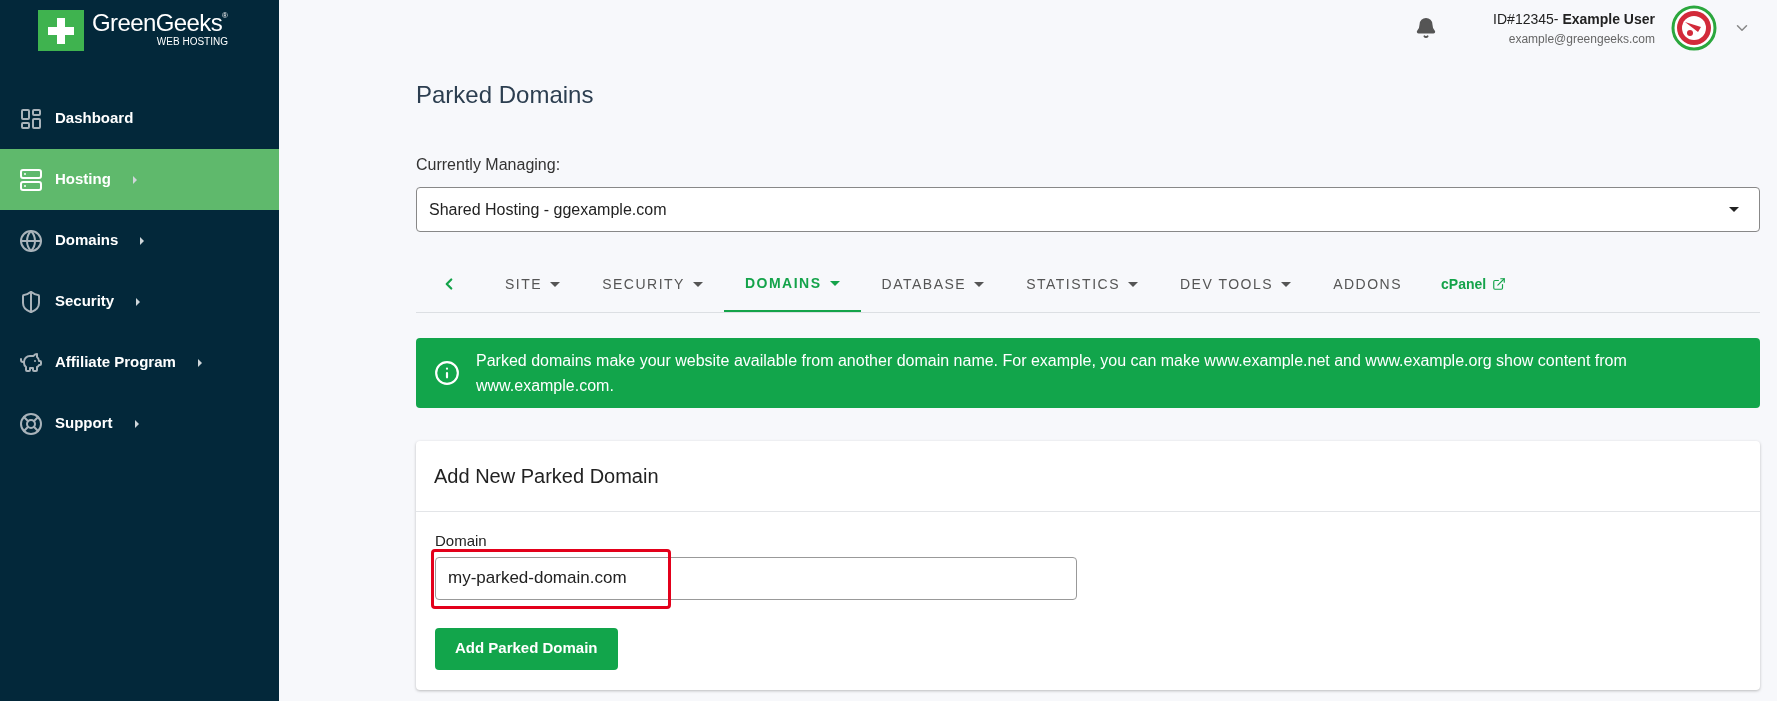  Describe the element at coordinates (1082, 284) in the screenshot. I see `nav-tab: STATISTICS` at that location.